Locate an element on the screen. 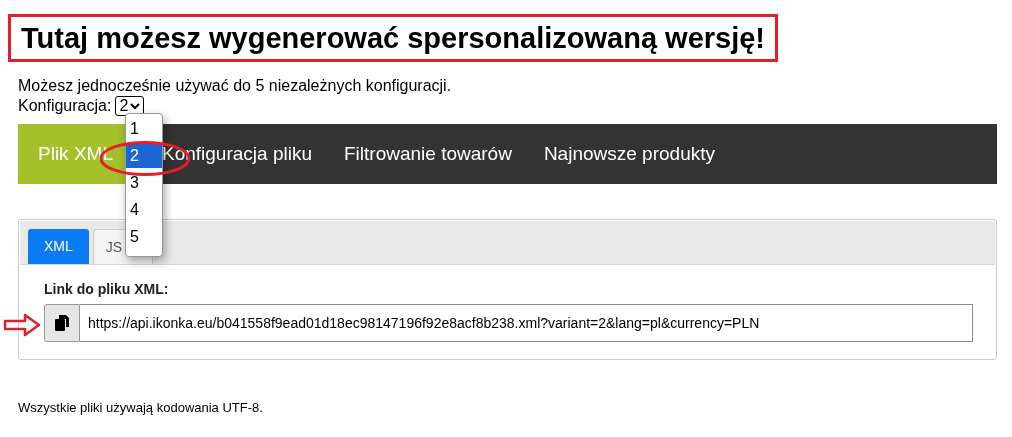  footer-text: Wszystkie pliki używają kodowania UTF-8. is located at coordinates (140, 408).